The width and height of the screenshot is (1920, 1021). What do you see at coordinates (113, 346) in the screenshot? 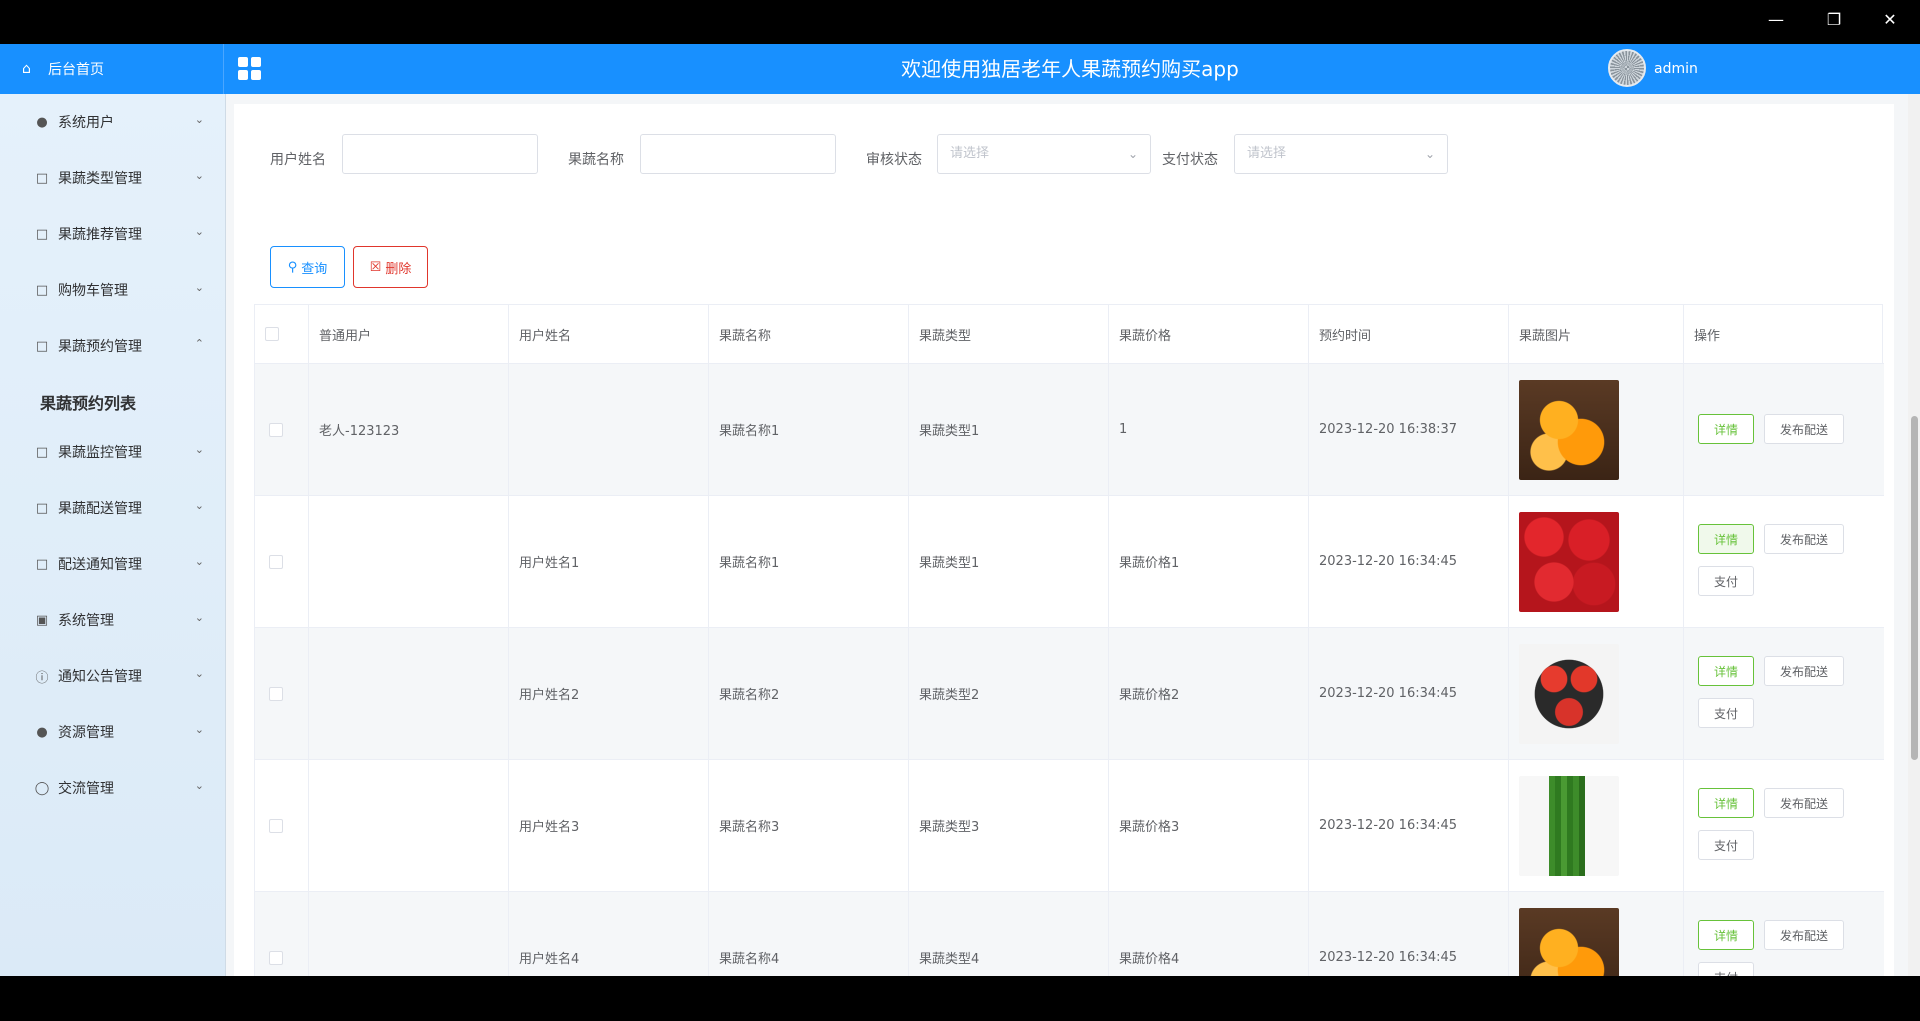
I see `sidebar-item-produce-booking: □ 果蔬预约管理 ⌃` at bounding box center [113, 346].